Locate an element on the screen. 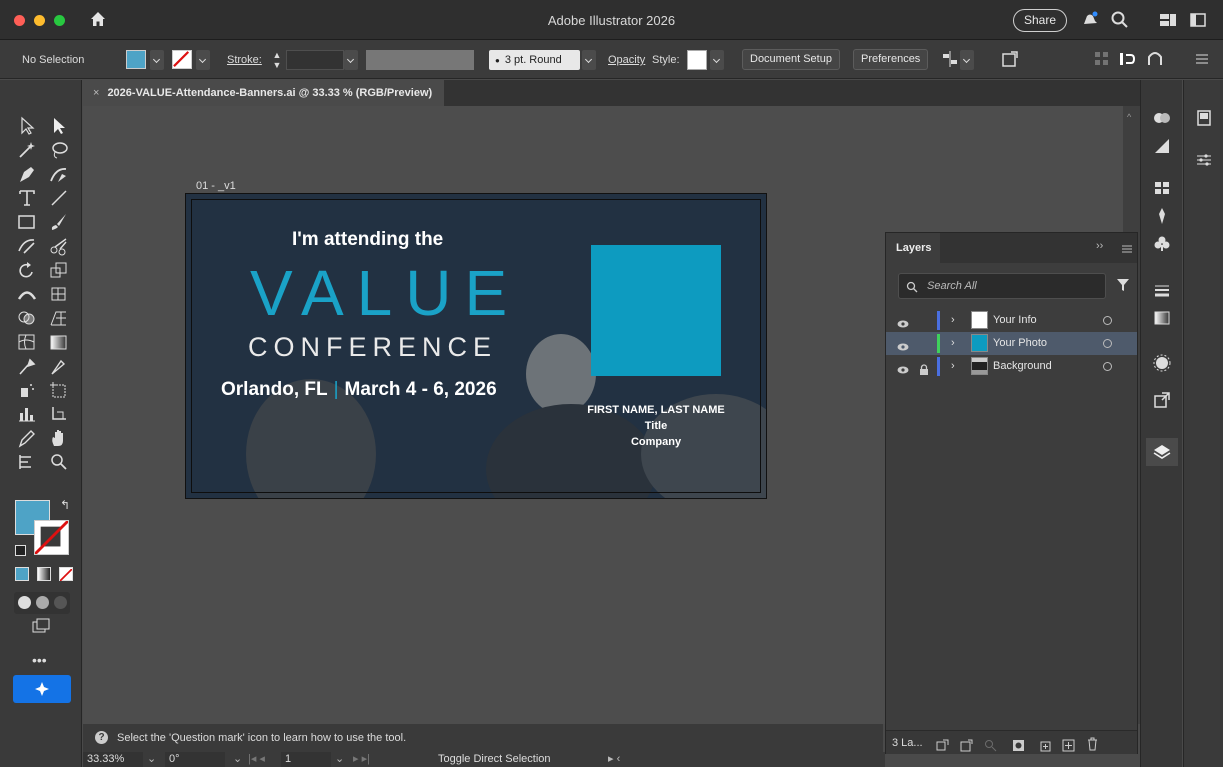 Image resolution: width=1223 pixels, height=767 pixels. panel-menu-icon is located at coordinates (1202, 59).